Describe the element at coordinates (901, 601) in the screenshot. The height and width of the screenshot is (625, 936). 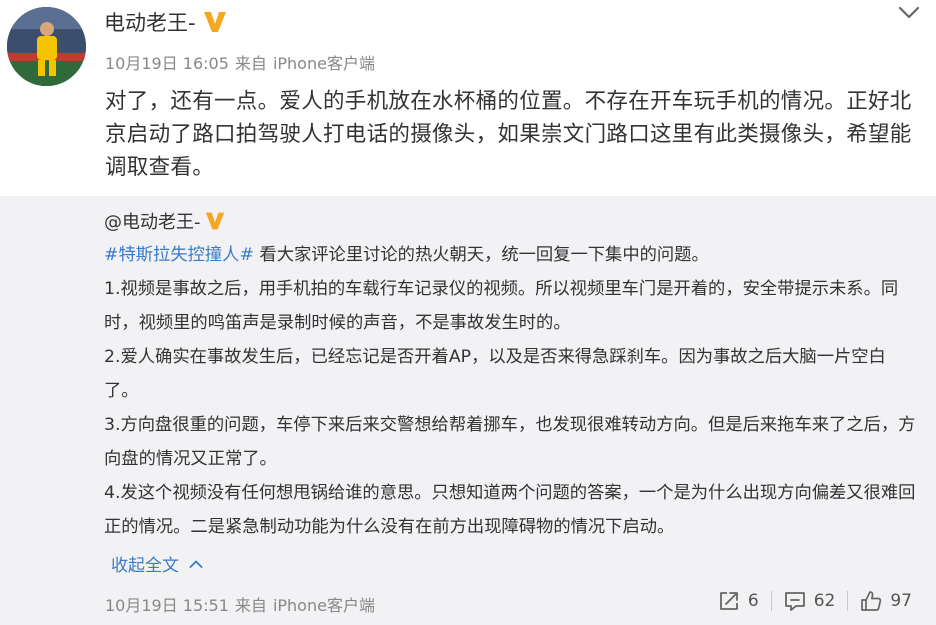
I see `like-count: 97` at that location.